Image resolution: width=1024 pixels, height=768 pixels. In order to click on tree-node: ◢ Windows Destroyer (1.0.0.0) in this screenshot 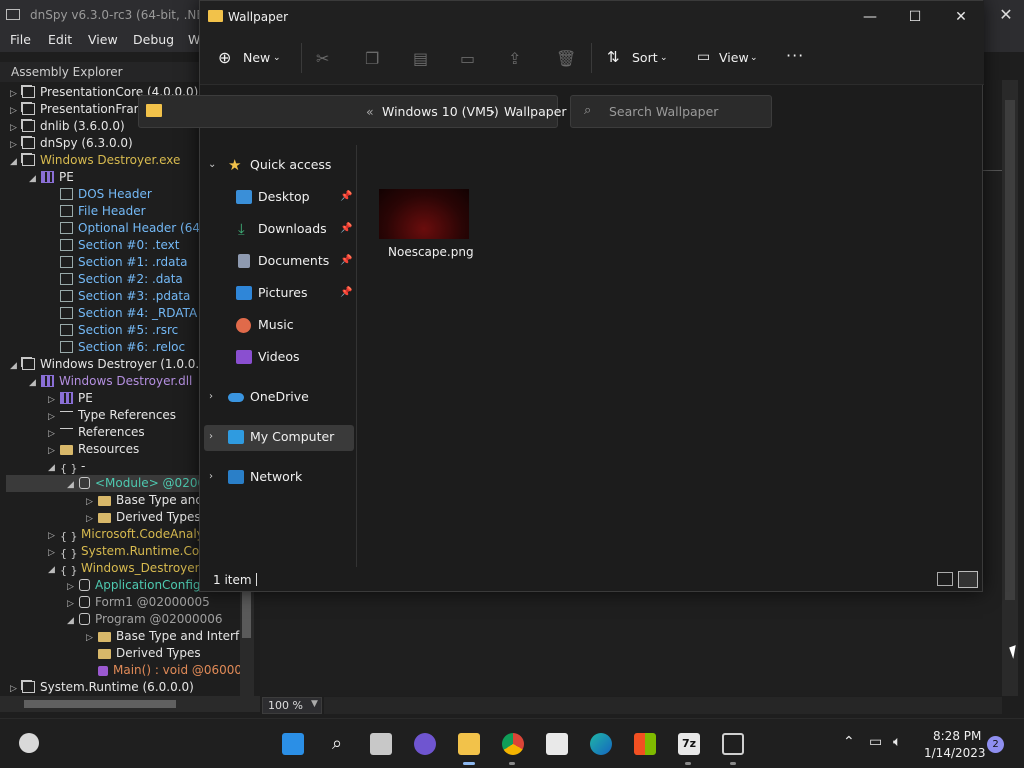, I will do `click(111, 364)`.